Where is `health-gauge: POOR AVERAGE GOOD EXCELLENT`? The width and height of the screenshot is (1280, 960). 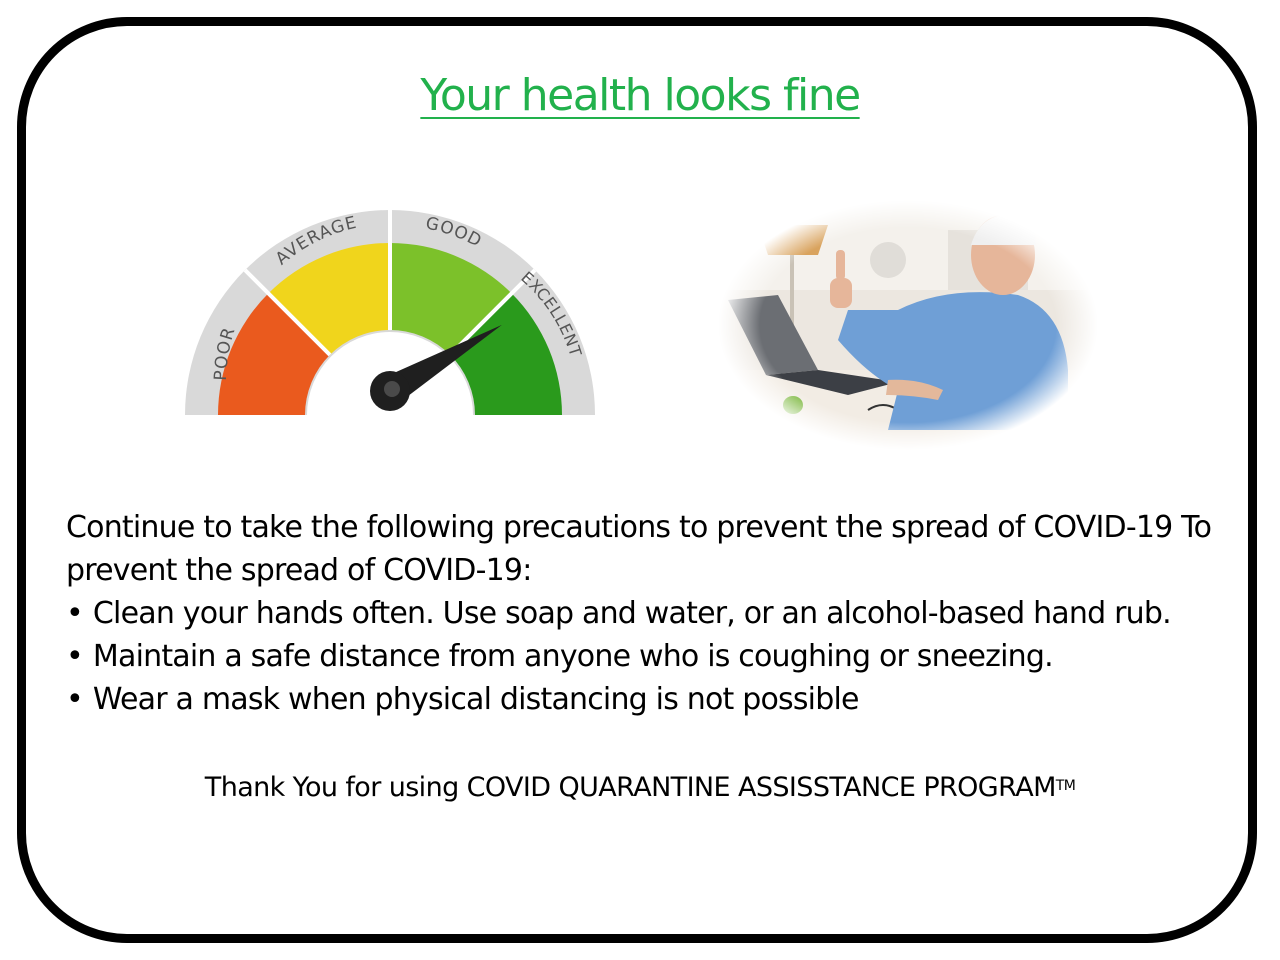
health-gauge: POOR AVERAGE GOOD EXCELLENT is located at coordinates (390, 312).